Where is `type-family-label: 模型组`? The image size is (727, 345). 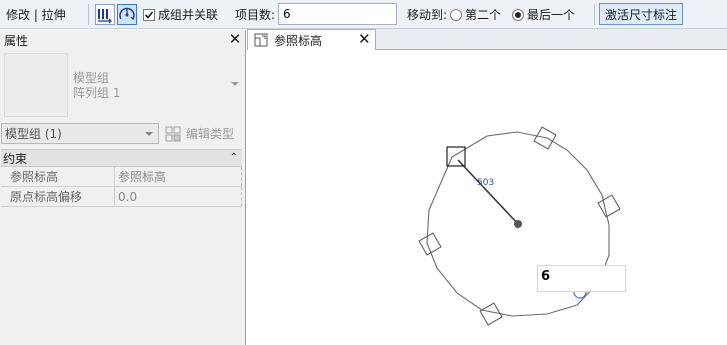 type-family-label: 模型组 is located at coordinates (91, 78).